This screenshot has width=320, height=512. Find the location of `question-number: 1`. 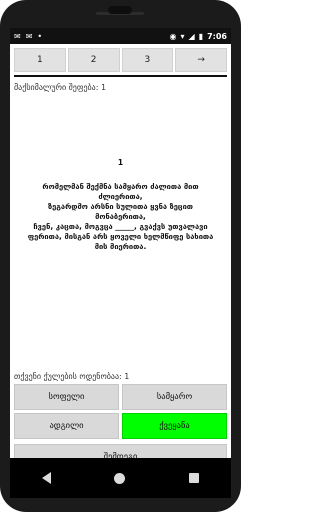

question-number: 1 is located at coordinates (120, 162).